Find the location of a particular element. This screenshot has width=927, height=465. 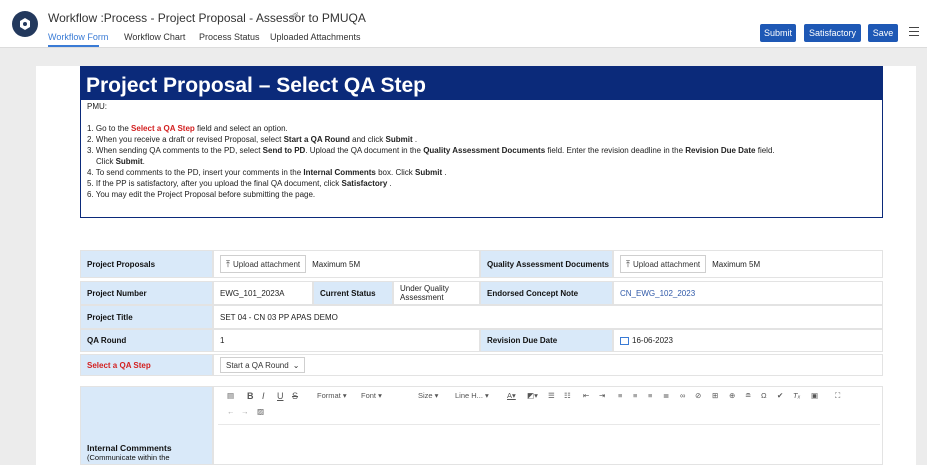

qa-step-field: Start a QA Round ⌄ is located at coordinates (548, 365).